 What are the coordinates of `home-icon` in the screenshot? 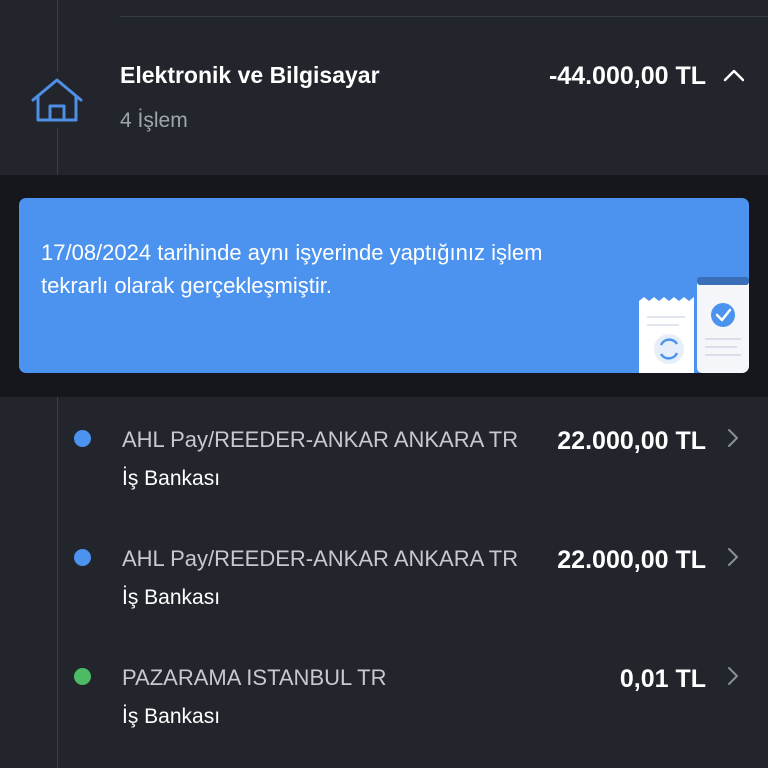 It's located at (57, 100).